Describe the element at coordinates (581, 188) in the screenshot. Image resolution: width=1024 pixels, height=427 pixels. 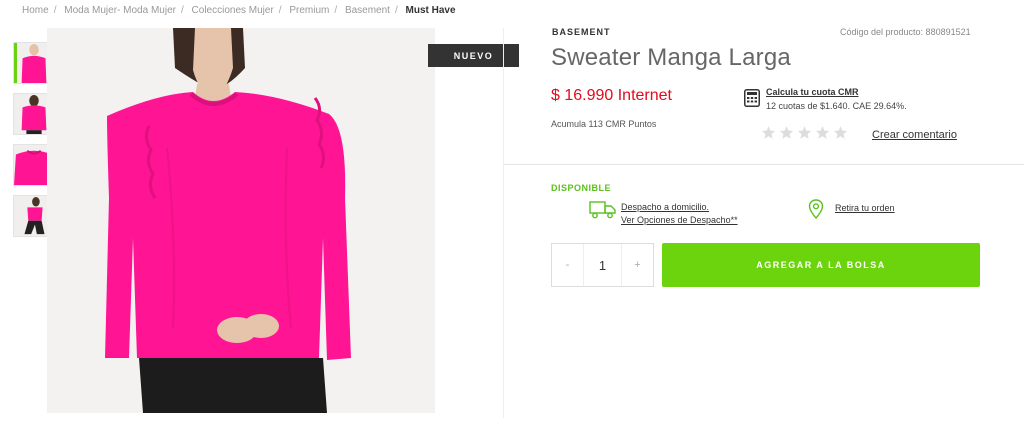
I see `availability-status: DISPONIBLE` at that location.